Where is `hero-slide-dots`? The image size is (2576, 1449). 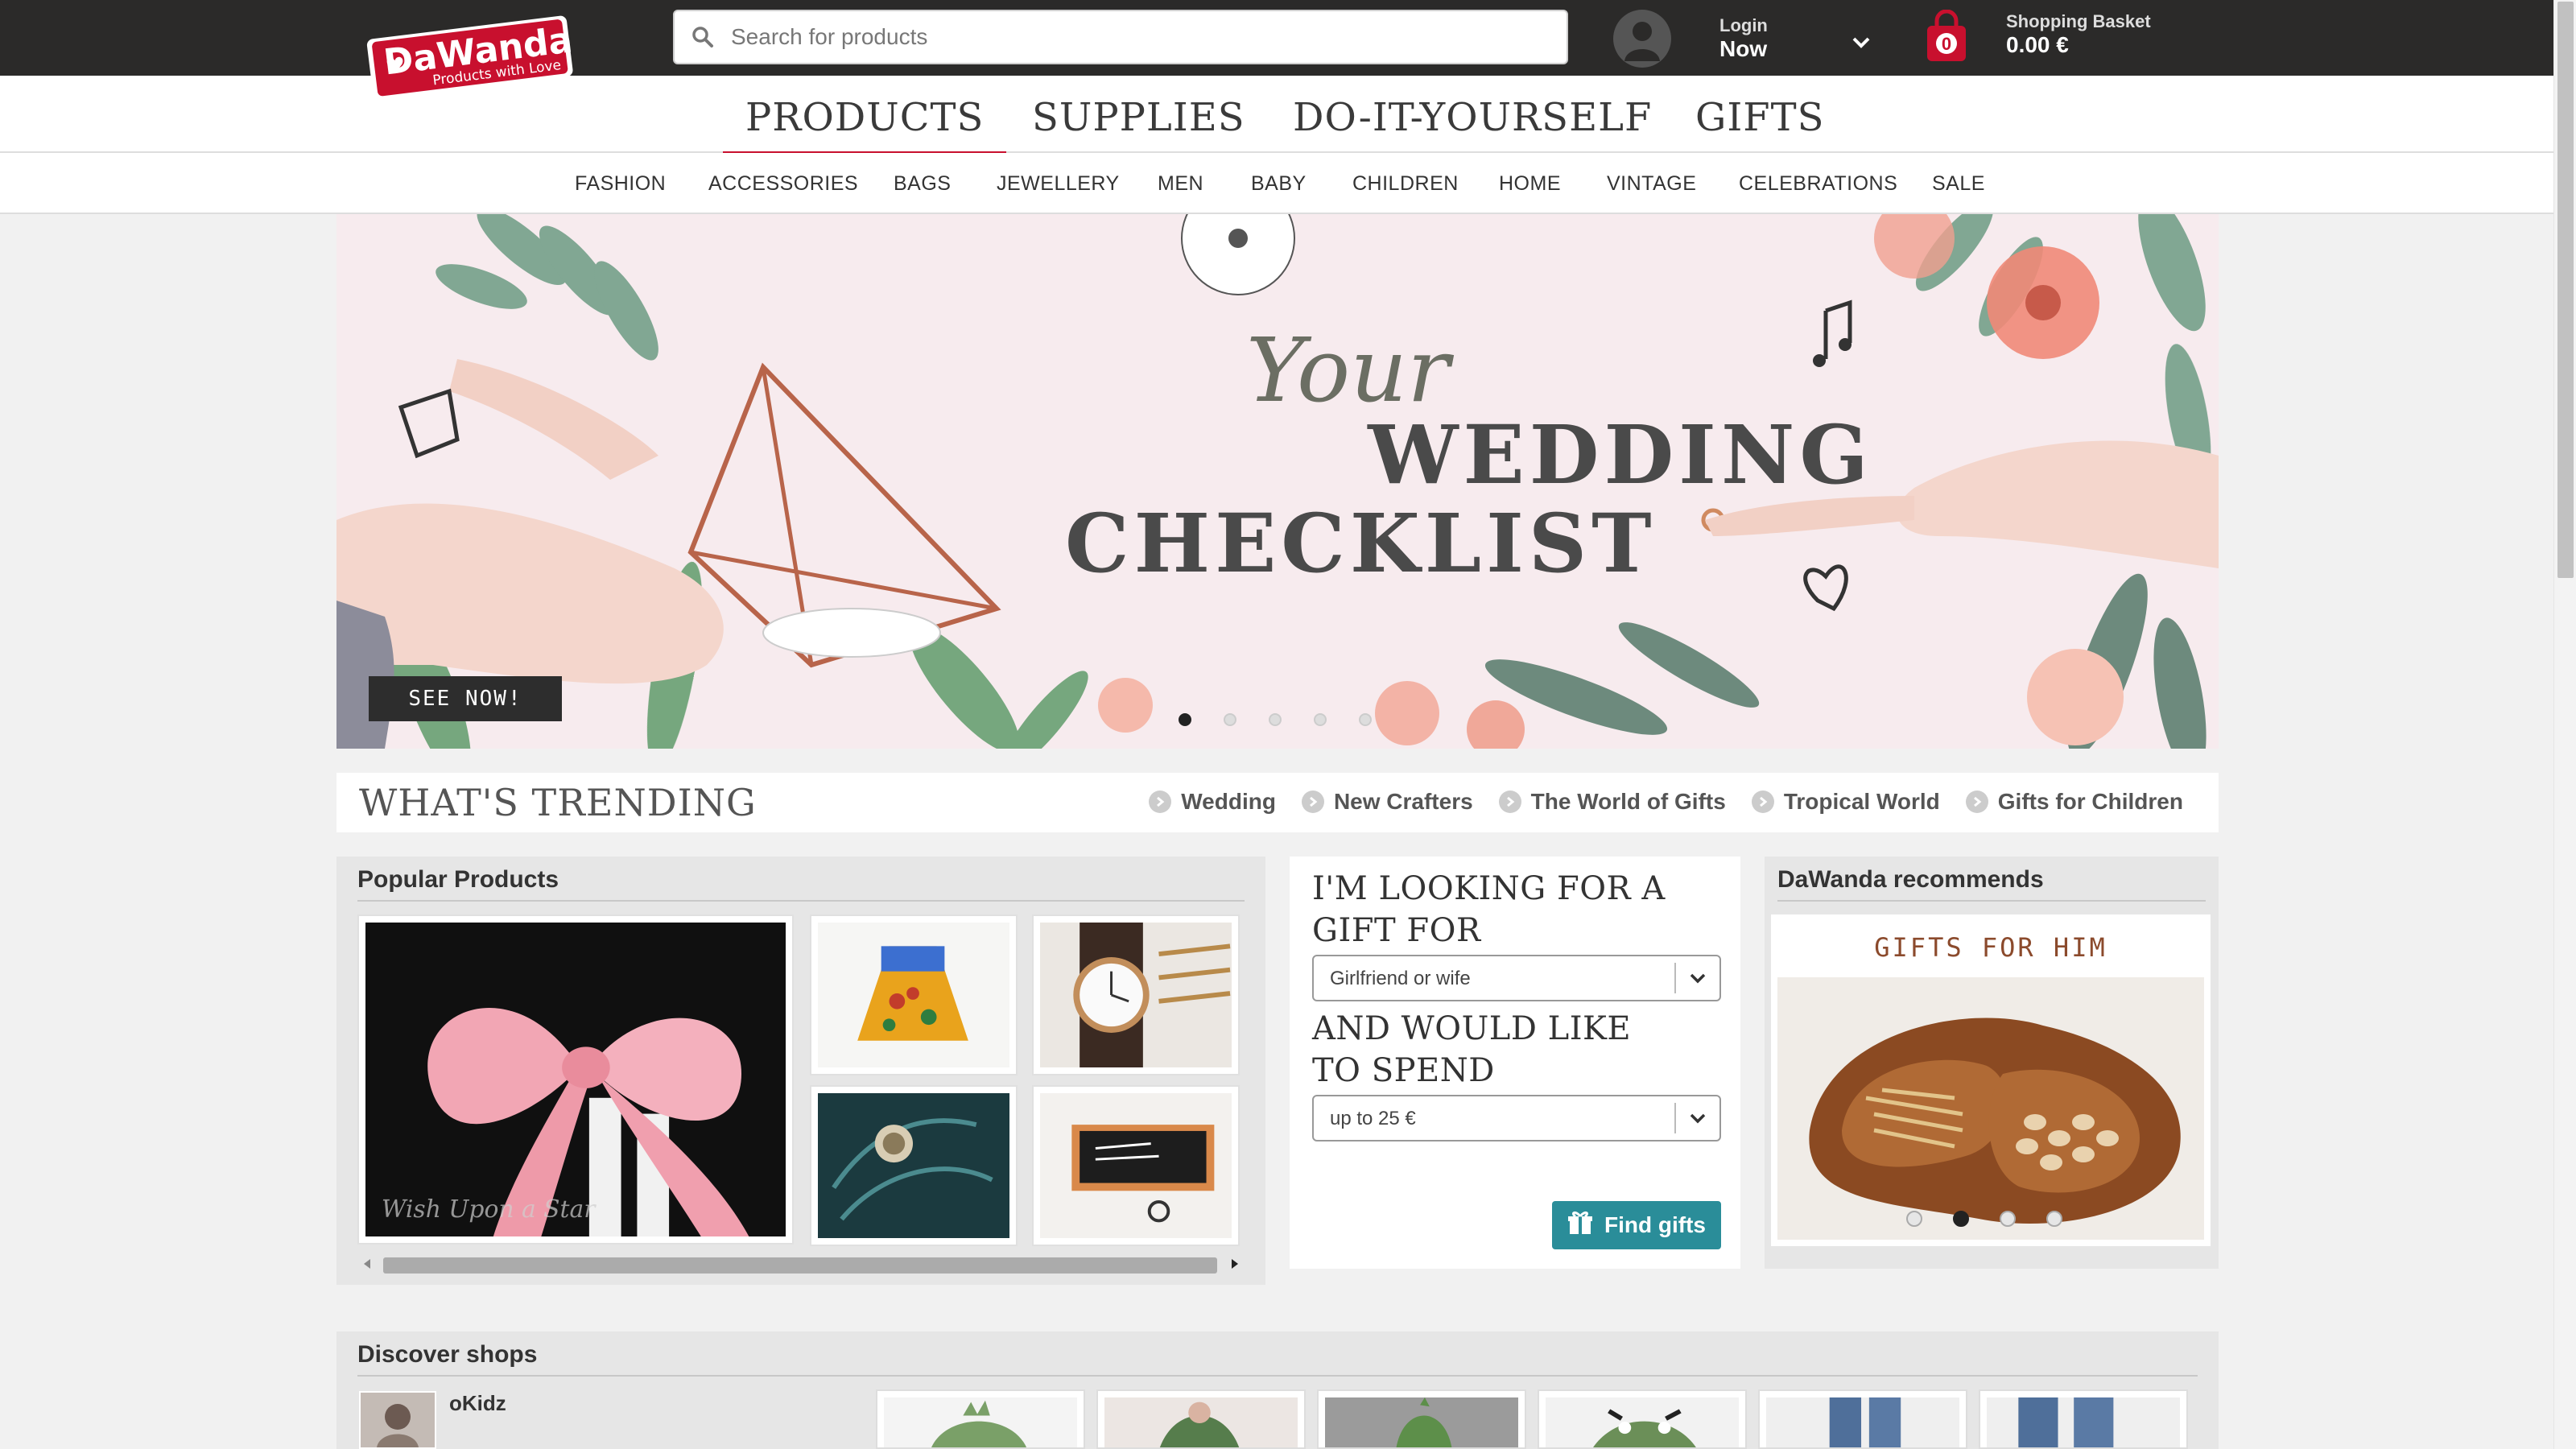
hero-slide-dots is located at coordinates (1275, 719).